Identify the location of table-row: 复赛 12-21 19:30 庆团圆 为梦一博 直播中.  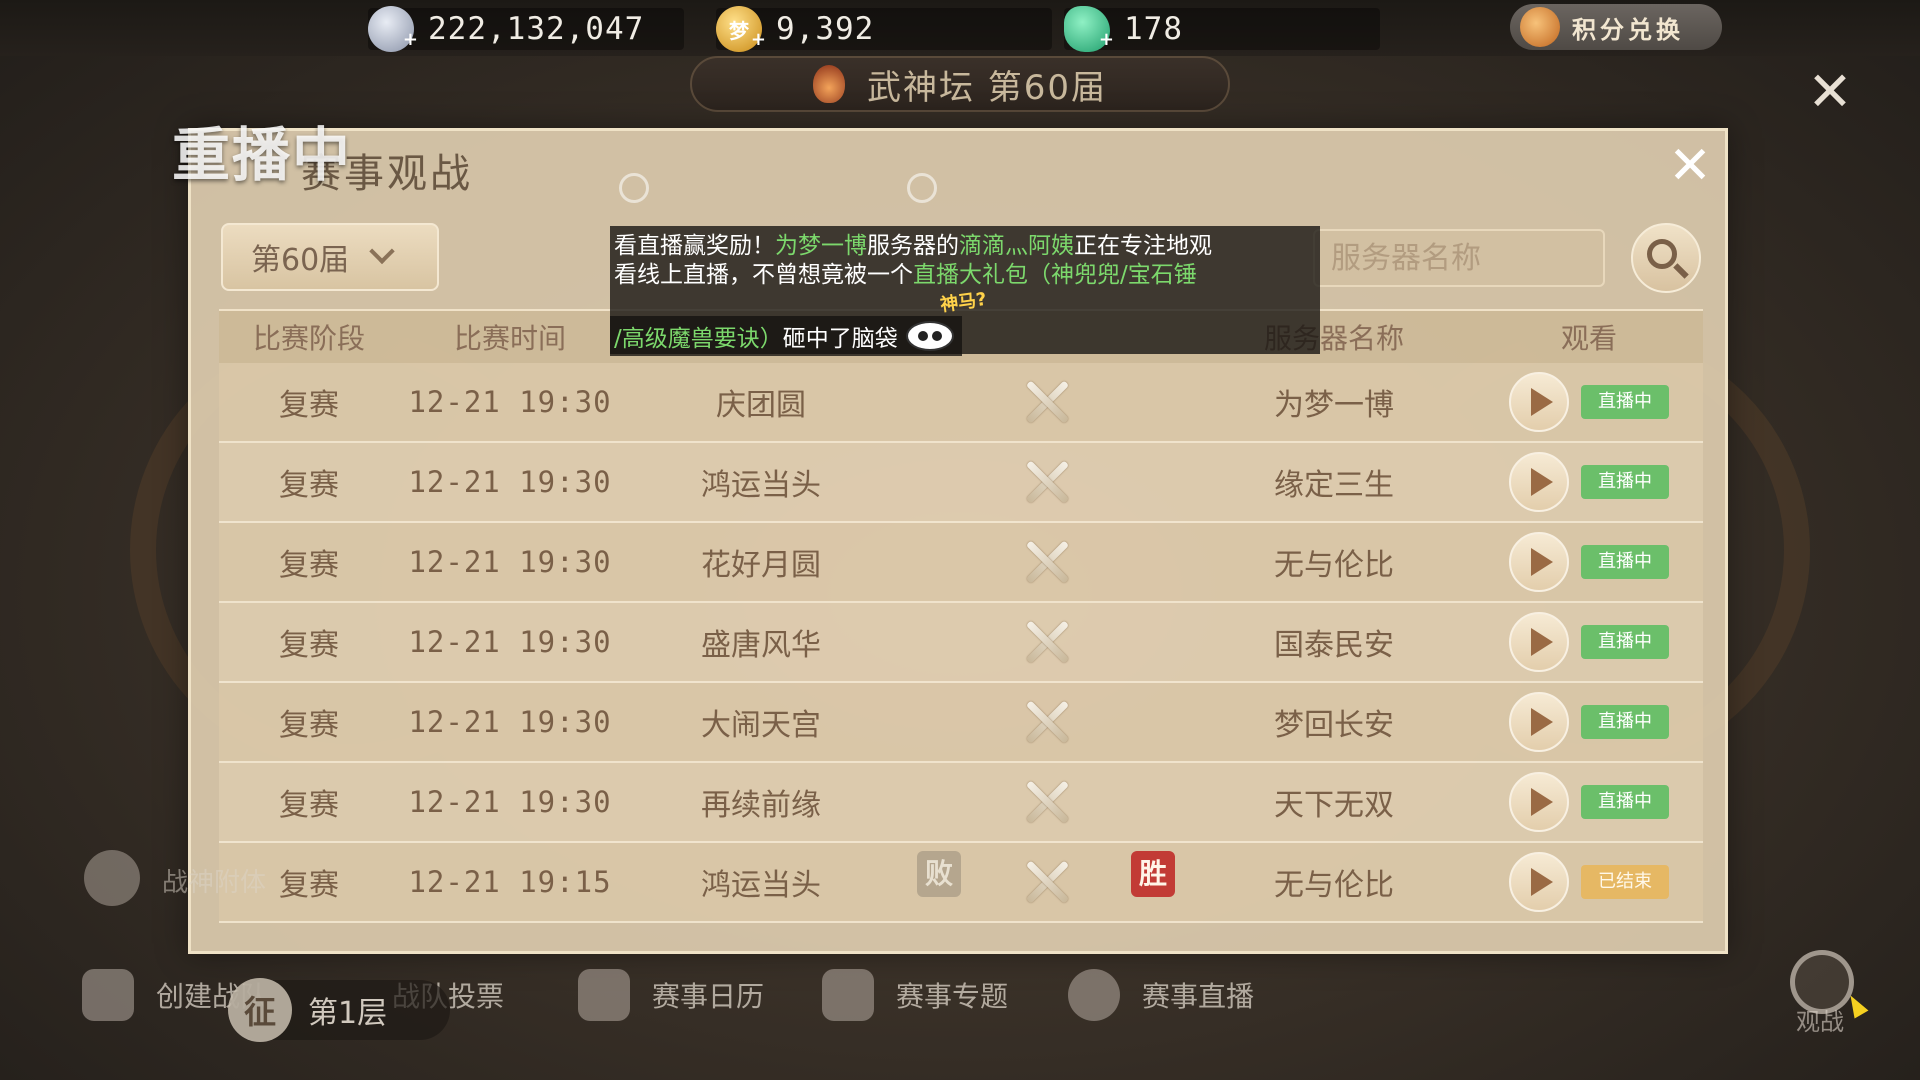
(961, 403).